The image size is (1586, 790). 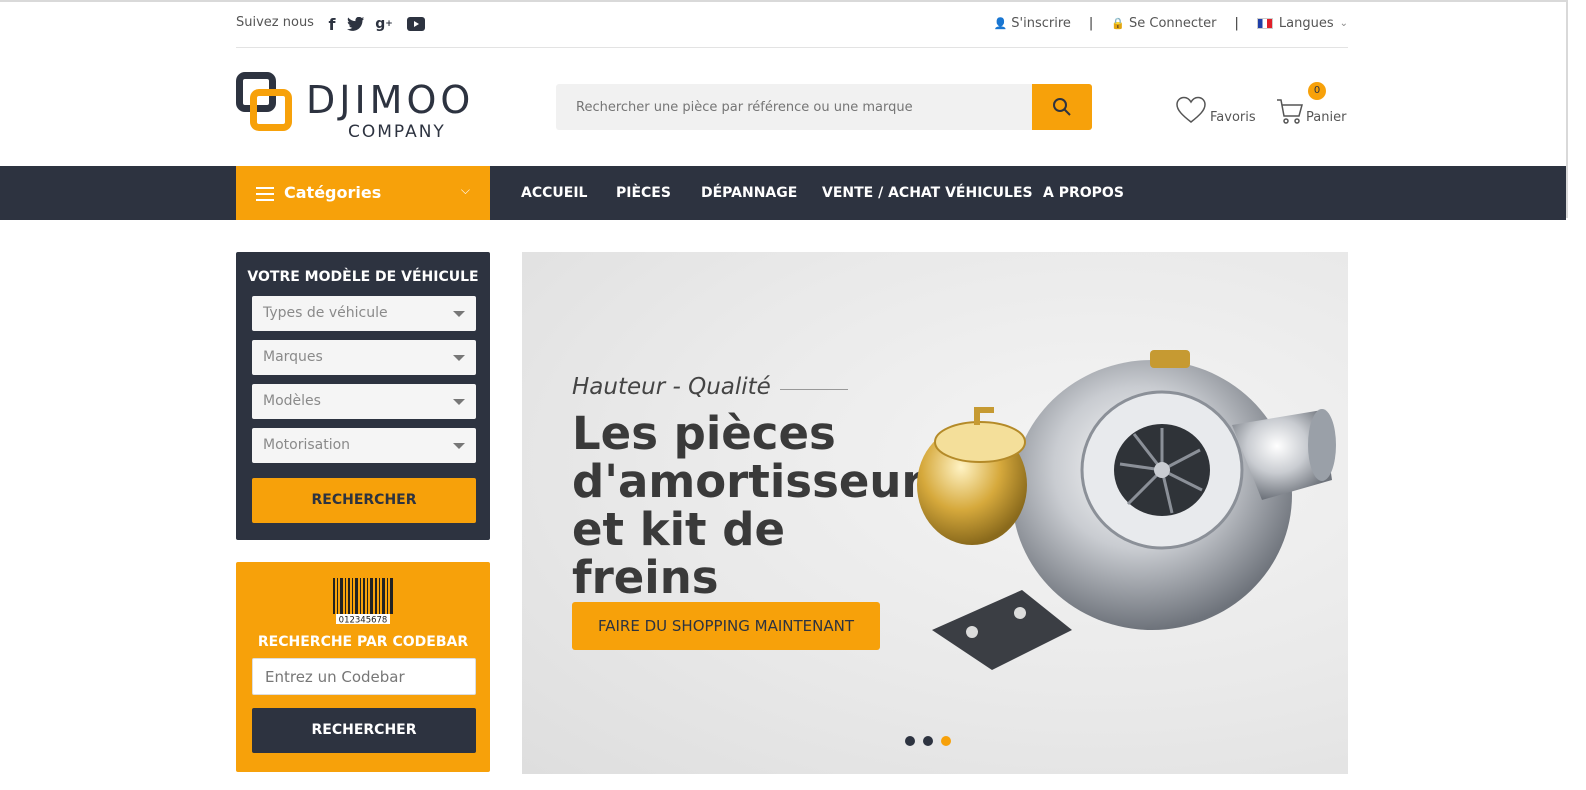 What do you see at coordinates (1316, 107) in the screenshot?
I see `cart-button: 0 Panier` at bounding box center [1316, 107].